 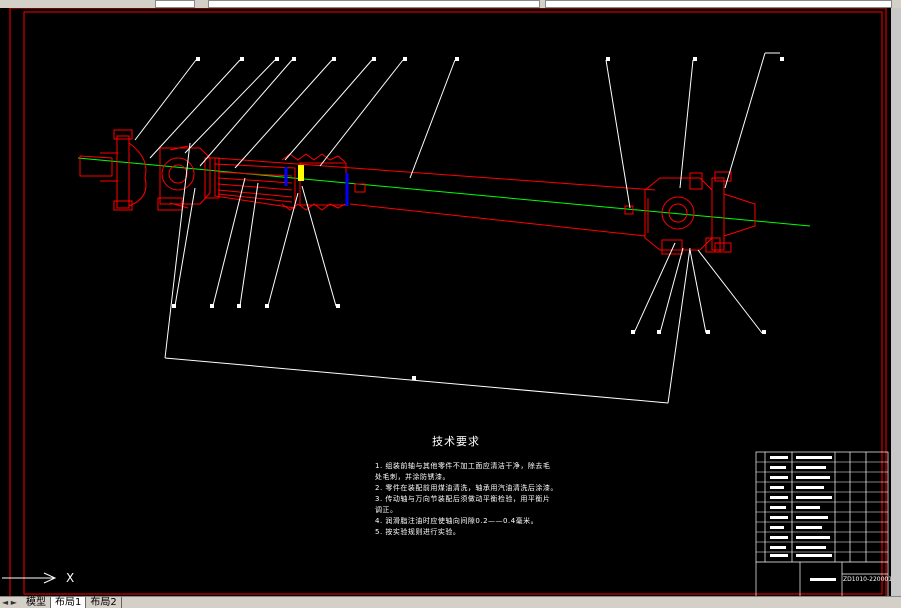 I want to click on seal-ring-yellow, so click(x=301, y=173).